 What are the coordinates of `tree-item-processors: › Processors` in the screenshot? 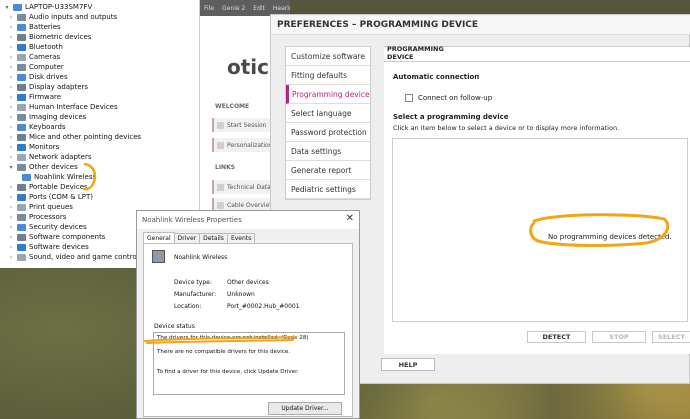 It's located at (37, 217).